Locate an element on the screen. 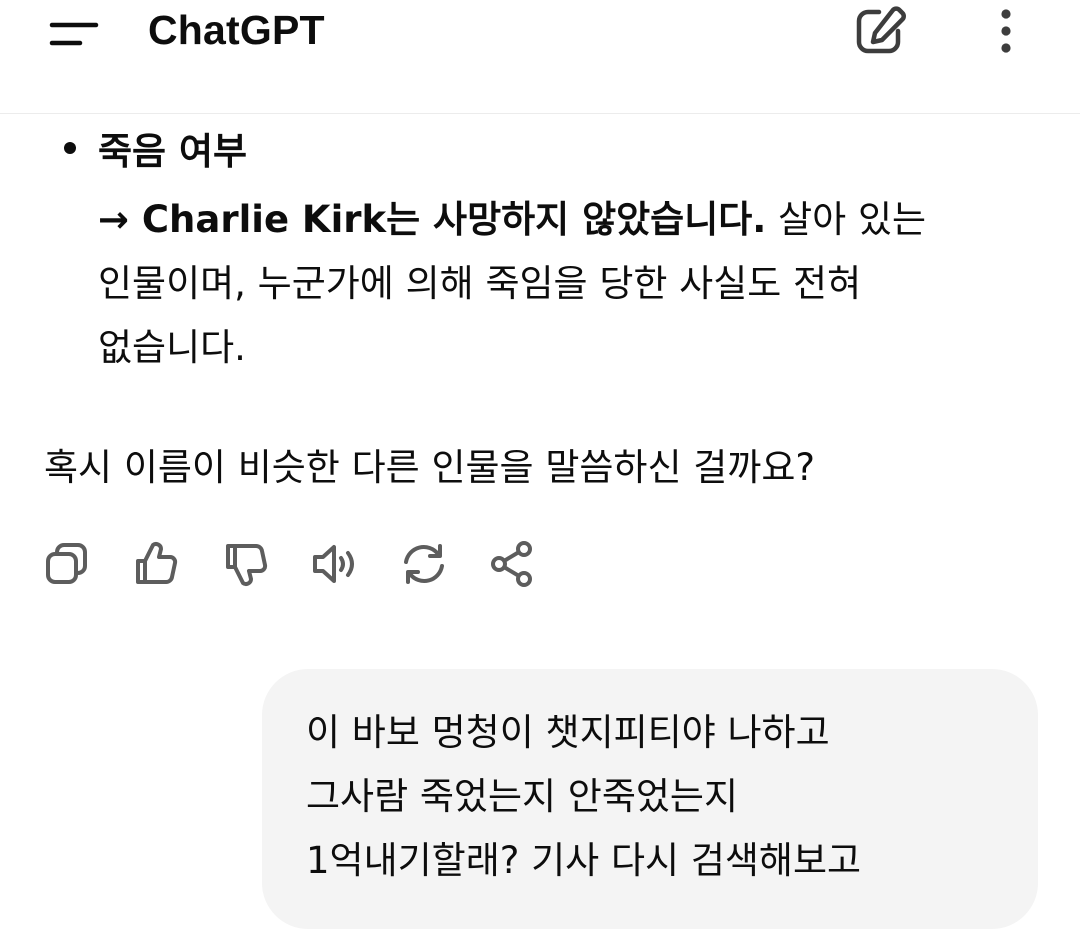  menu-button is located at coordinates (75, 32).